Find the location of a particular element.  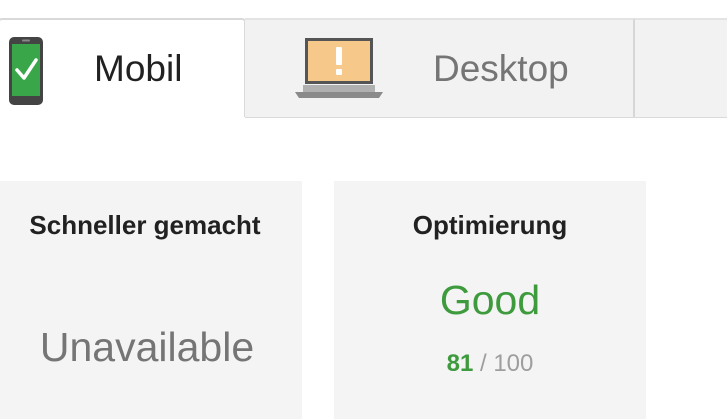

tab-desktop-label: Desktop is located at coordinates (501, 68).